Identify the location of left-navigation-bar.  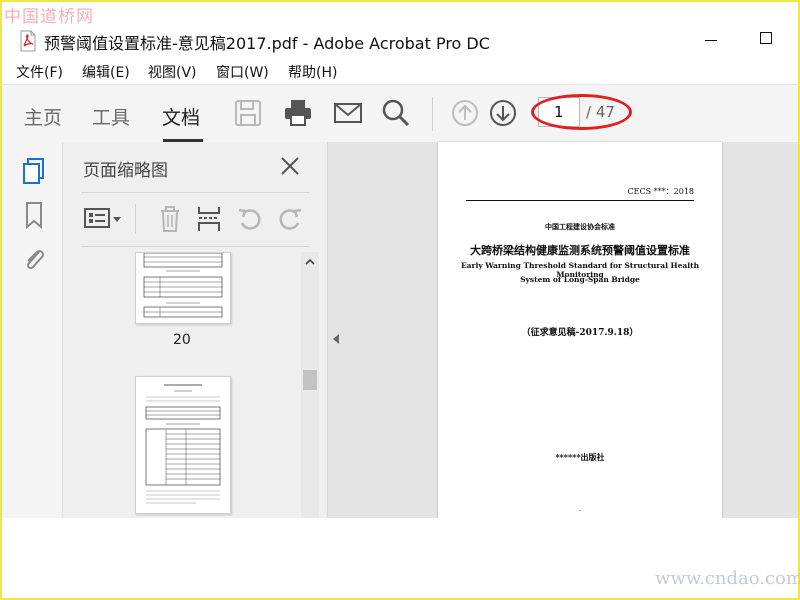
(32, 330).